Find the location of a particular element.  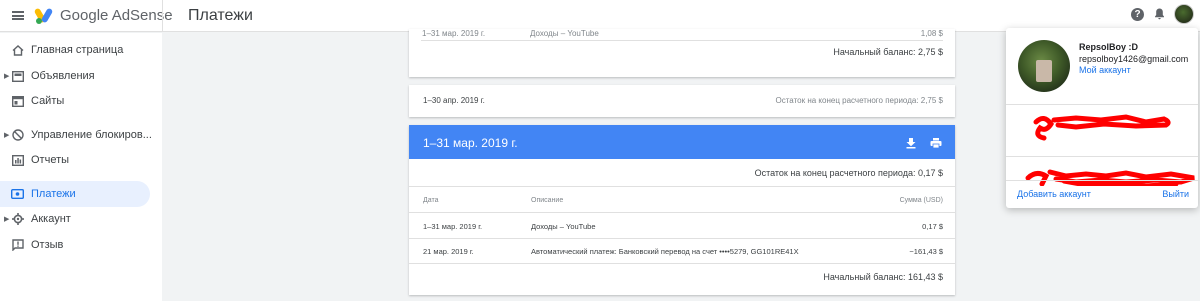

period-title: 1–31 мар. 2019 г. is located at coordinates (470, 143).